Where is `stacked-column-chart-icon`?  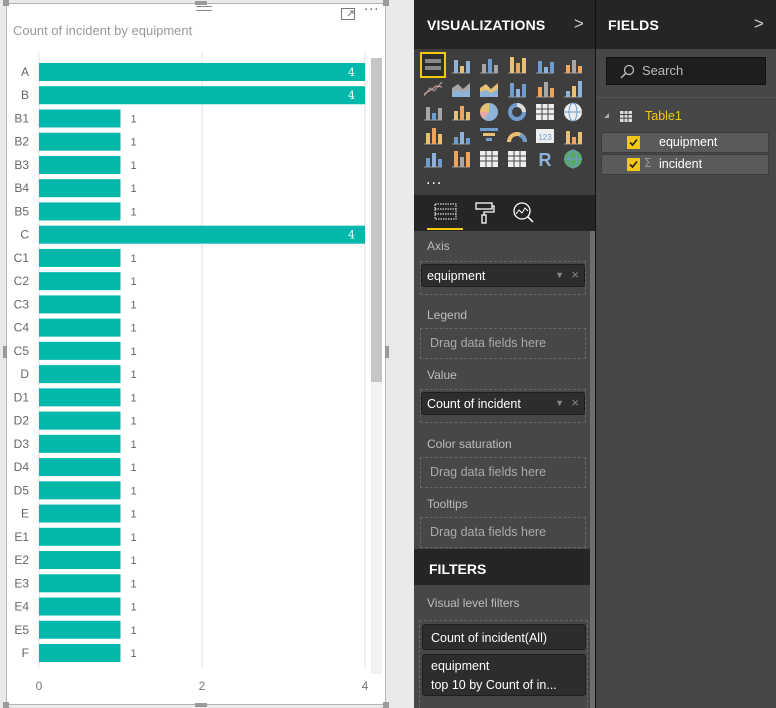
stacked-column-chart-icon is located at coordinates (461, 65).